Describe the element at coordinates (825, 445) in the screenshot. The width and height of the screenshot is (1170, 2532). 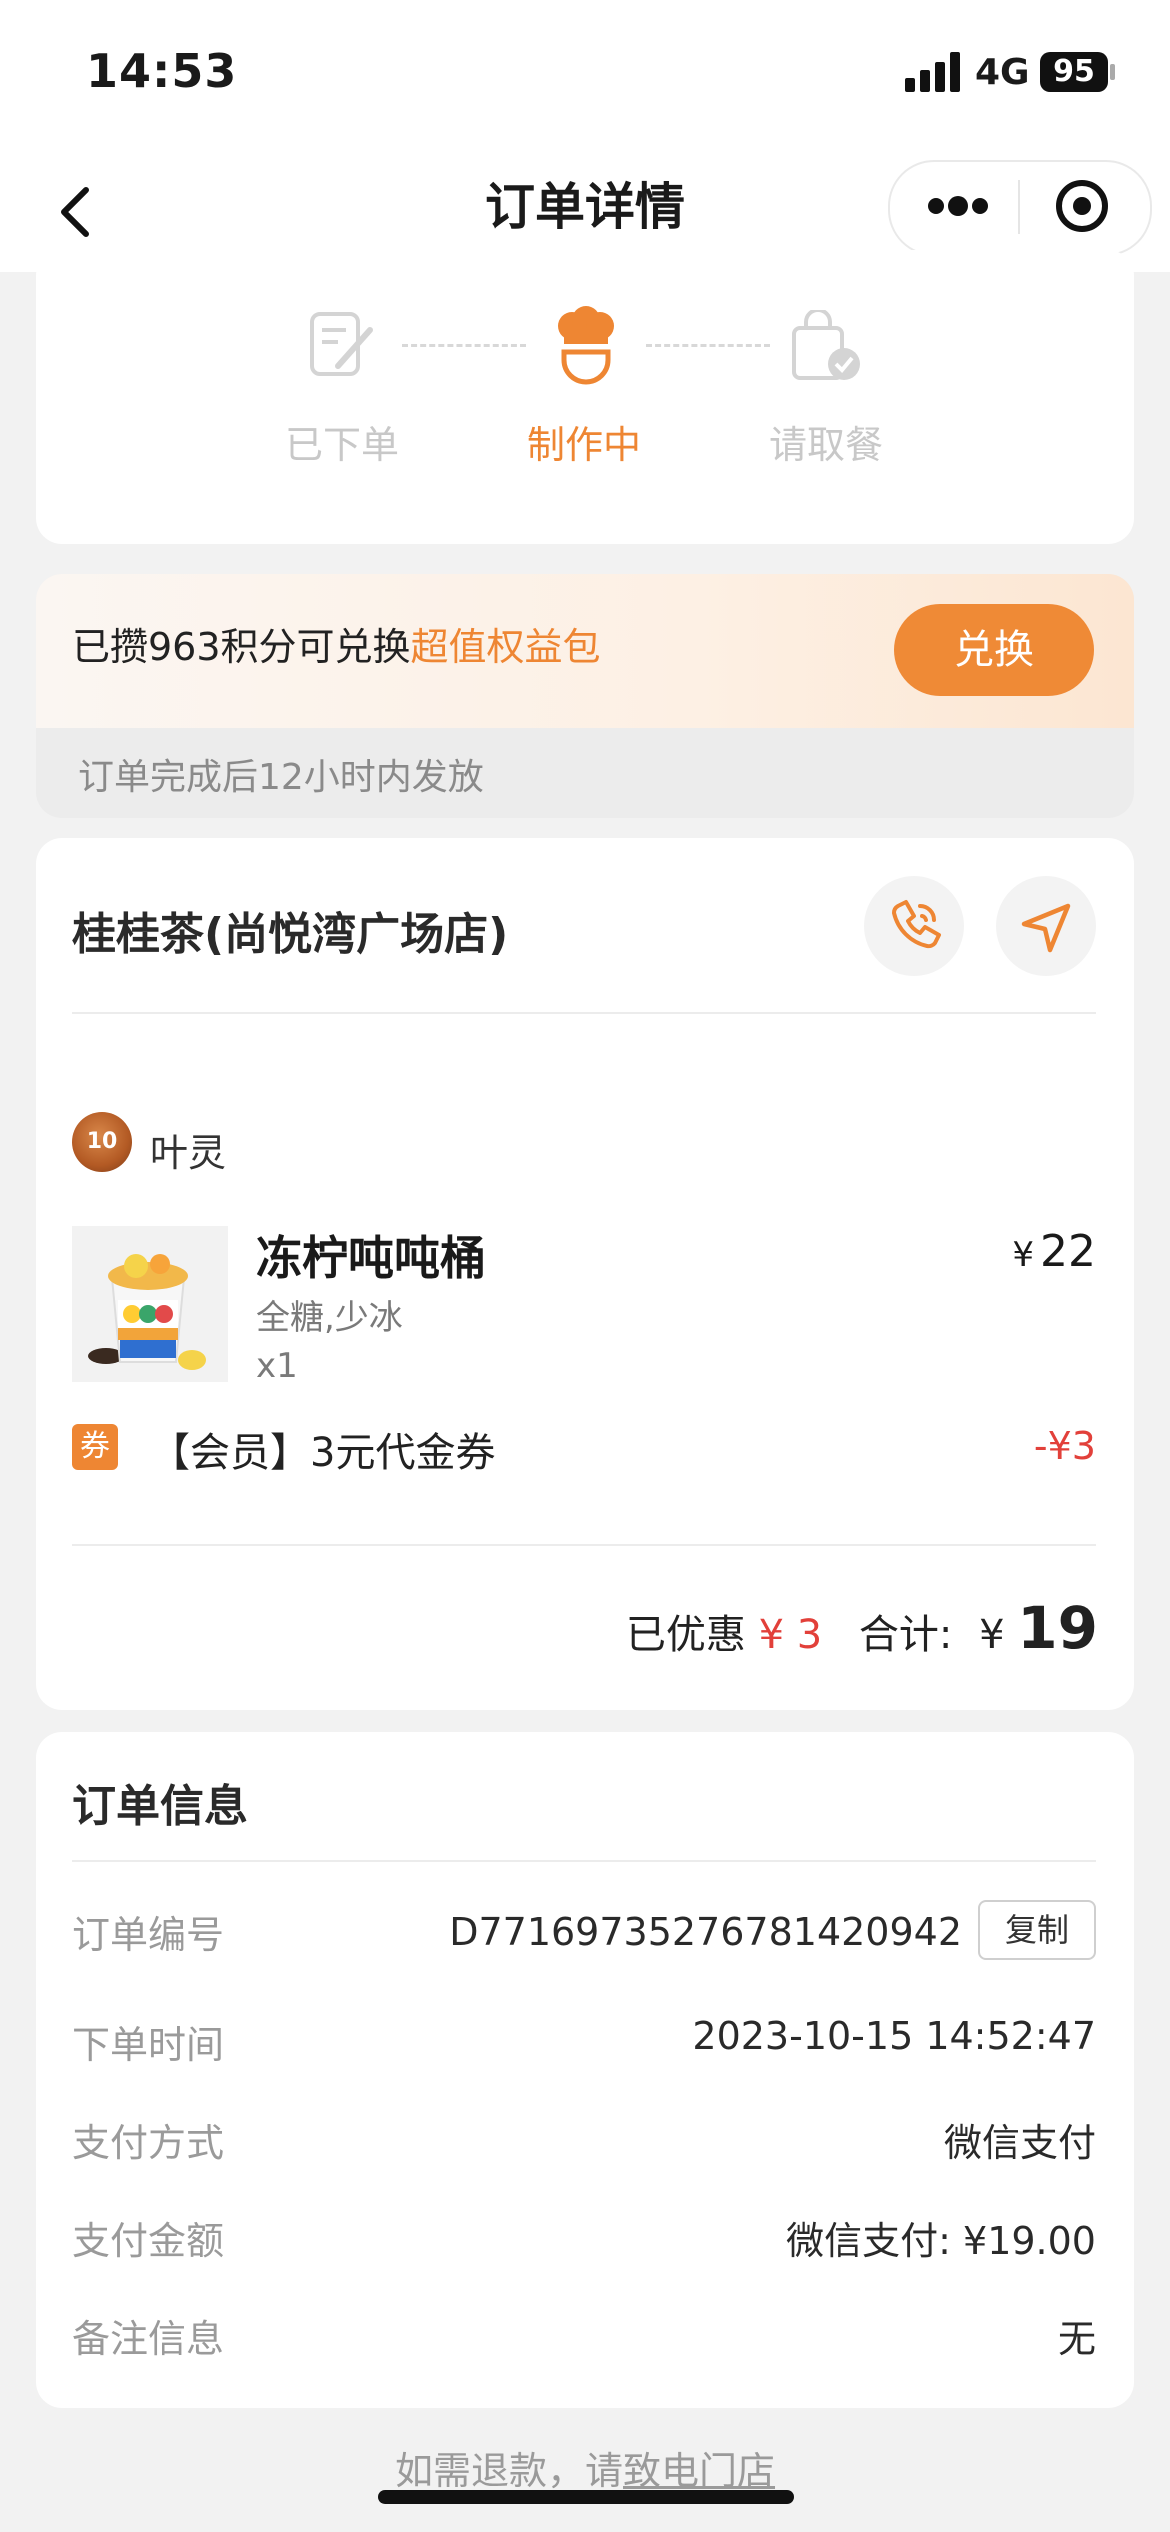
I see `step-label-pickup: 请取餐` at that location.